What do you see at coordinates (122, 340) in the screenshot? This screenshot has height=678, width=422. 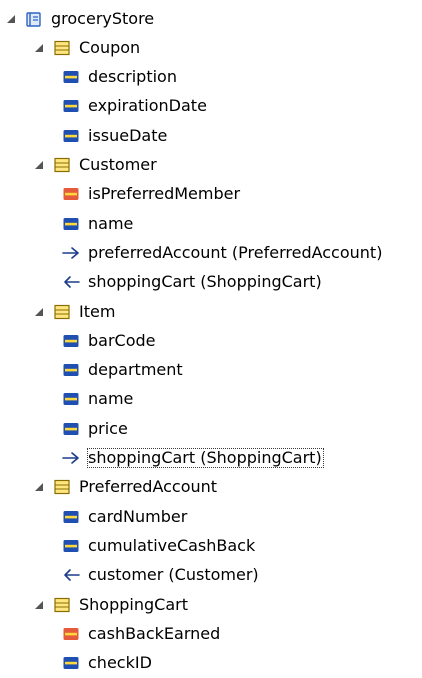 I see `tree-node-label: barCode` at bounding box center [122, 340].